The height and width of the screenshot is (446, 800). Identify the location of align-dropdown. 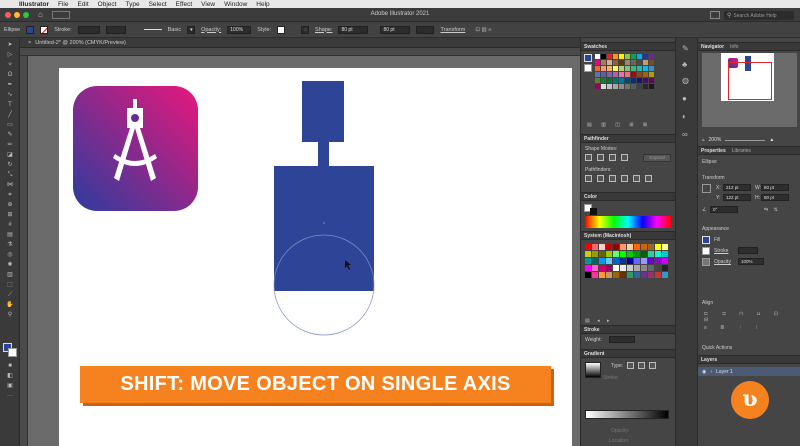
(425, 29).